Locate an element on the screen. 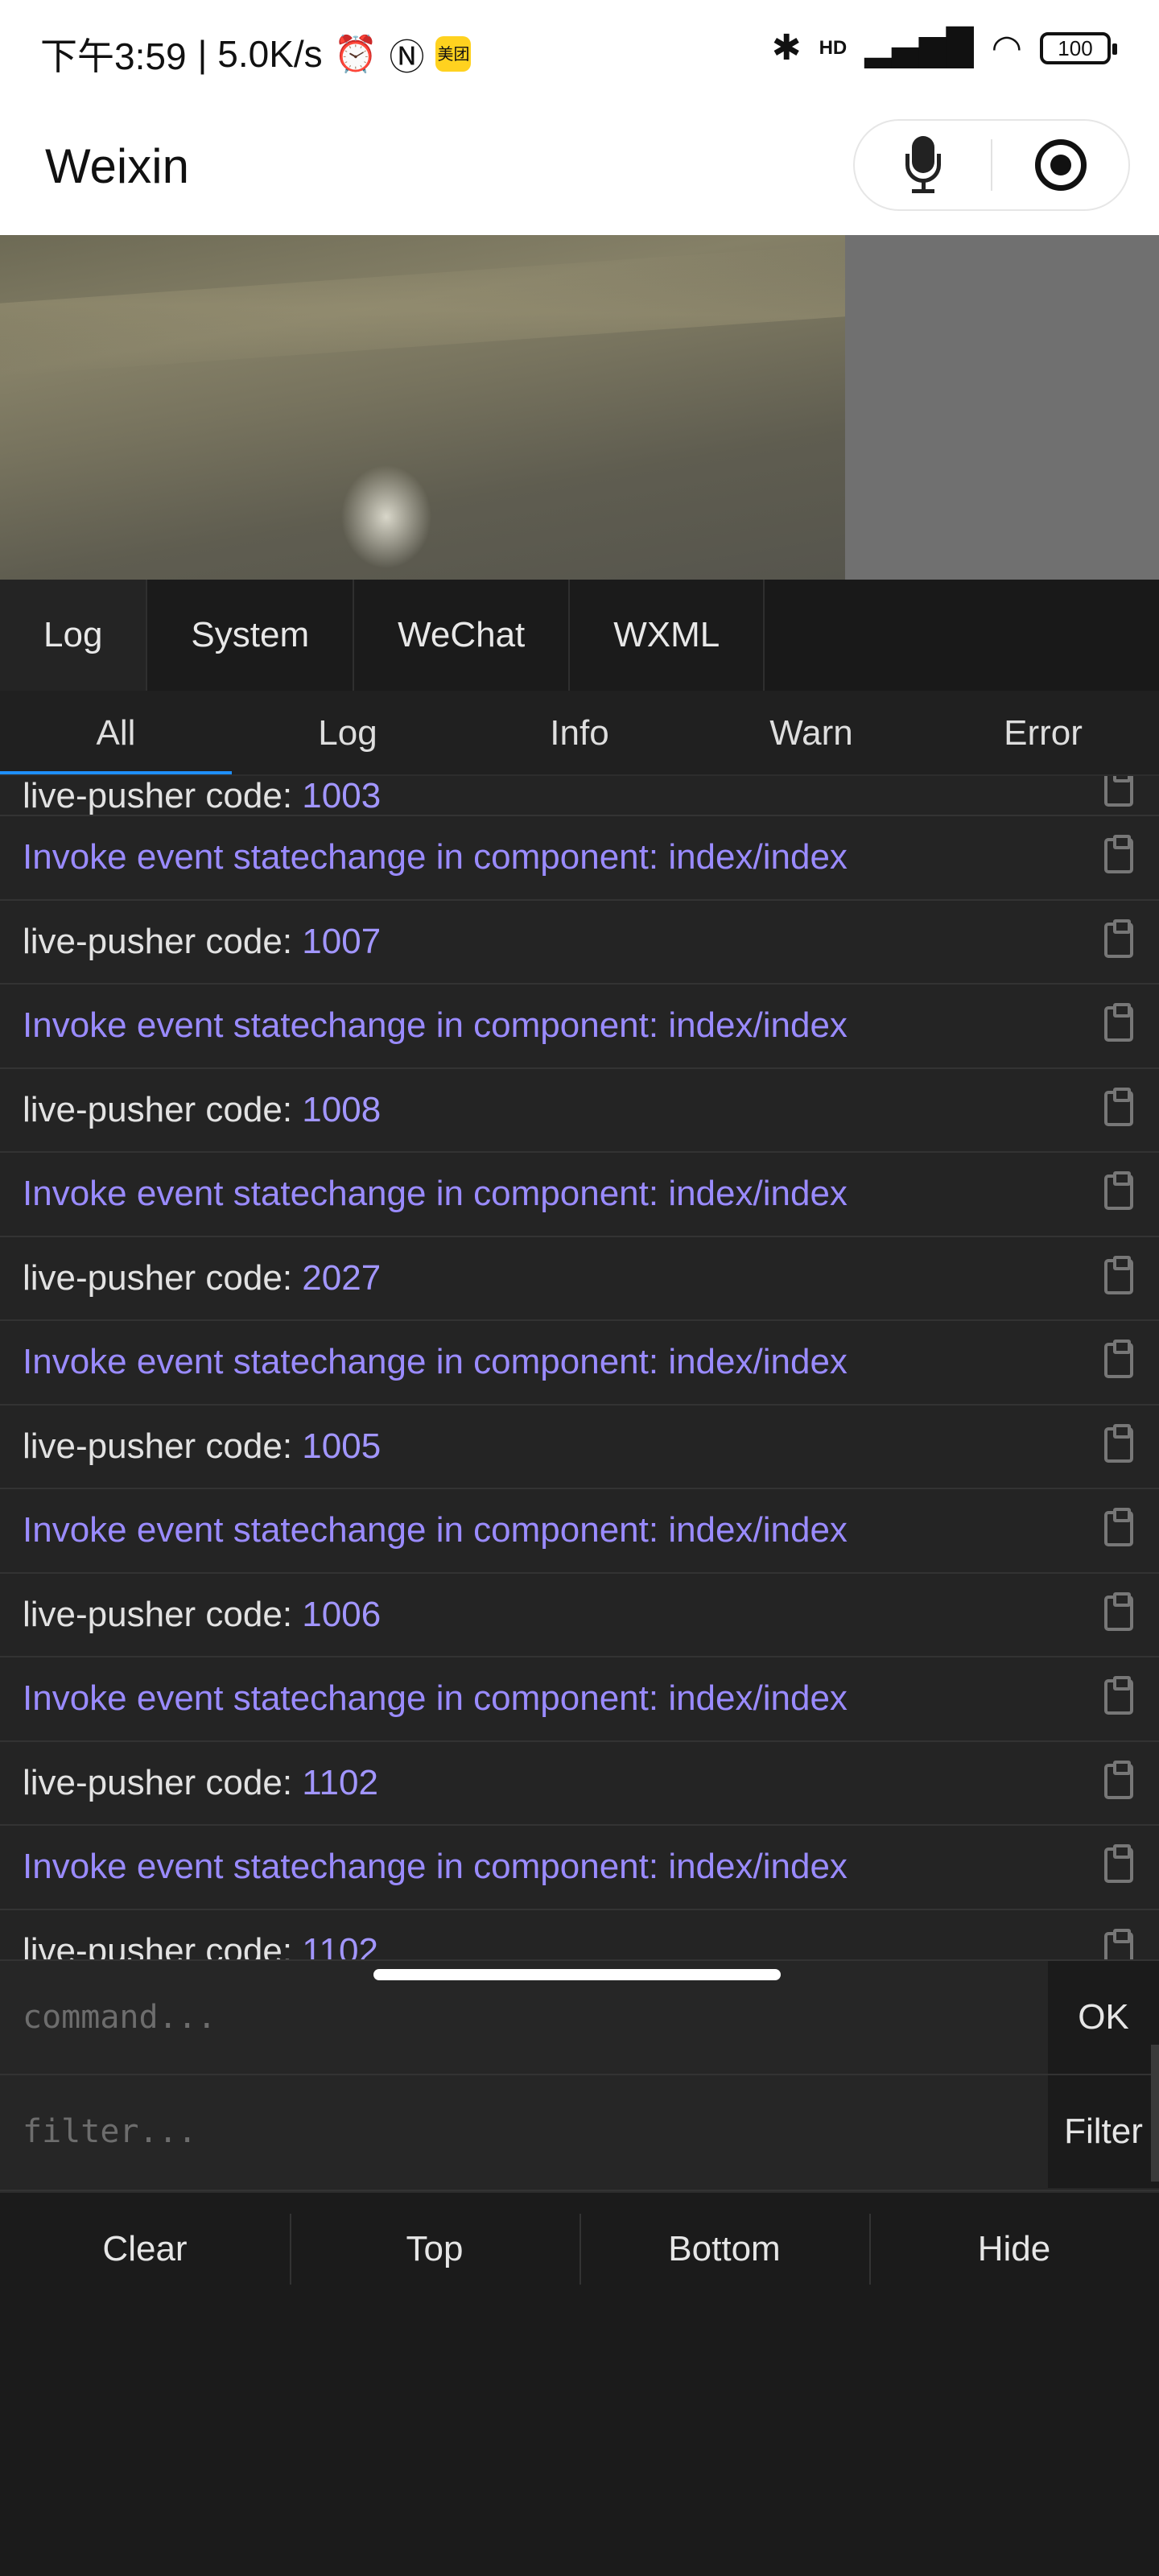  log-message: live-pusher code: 1007 is located at coordinates (202, 942).